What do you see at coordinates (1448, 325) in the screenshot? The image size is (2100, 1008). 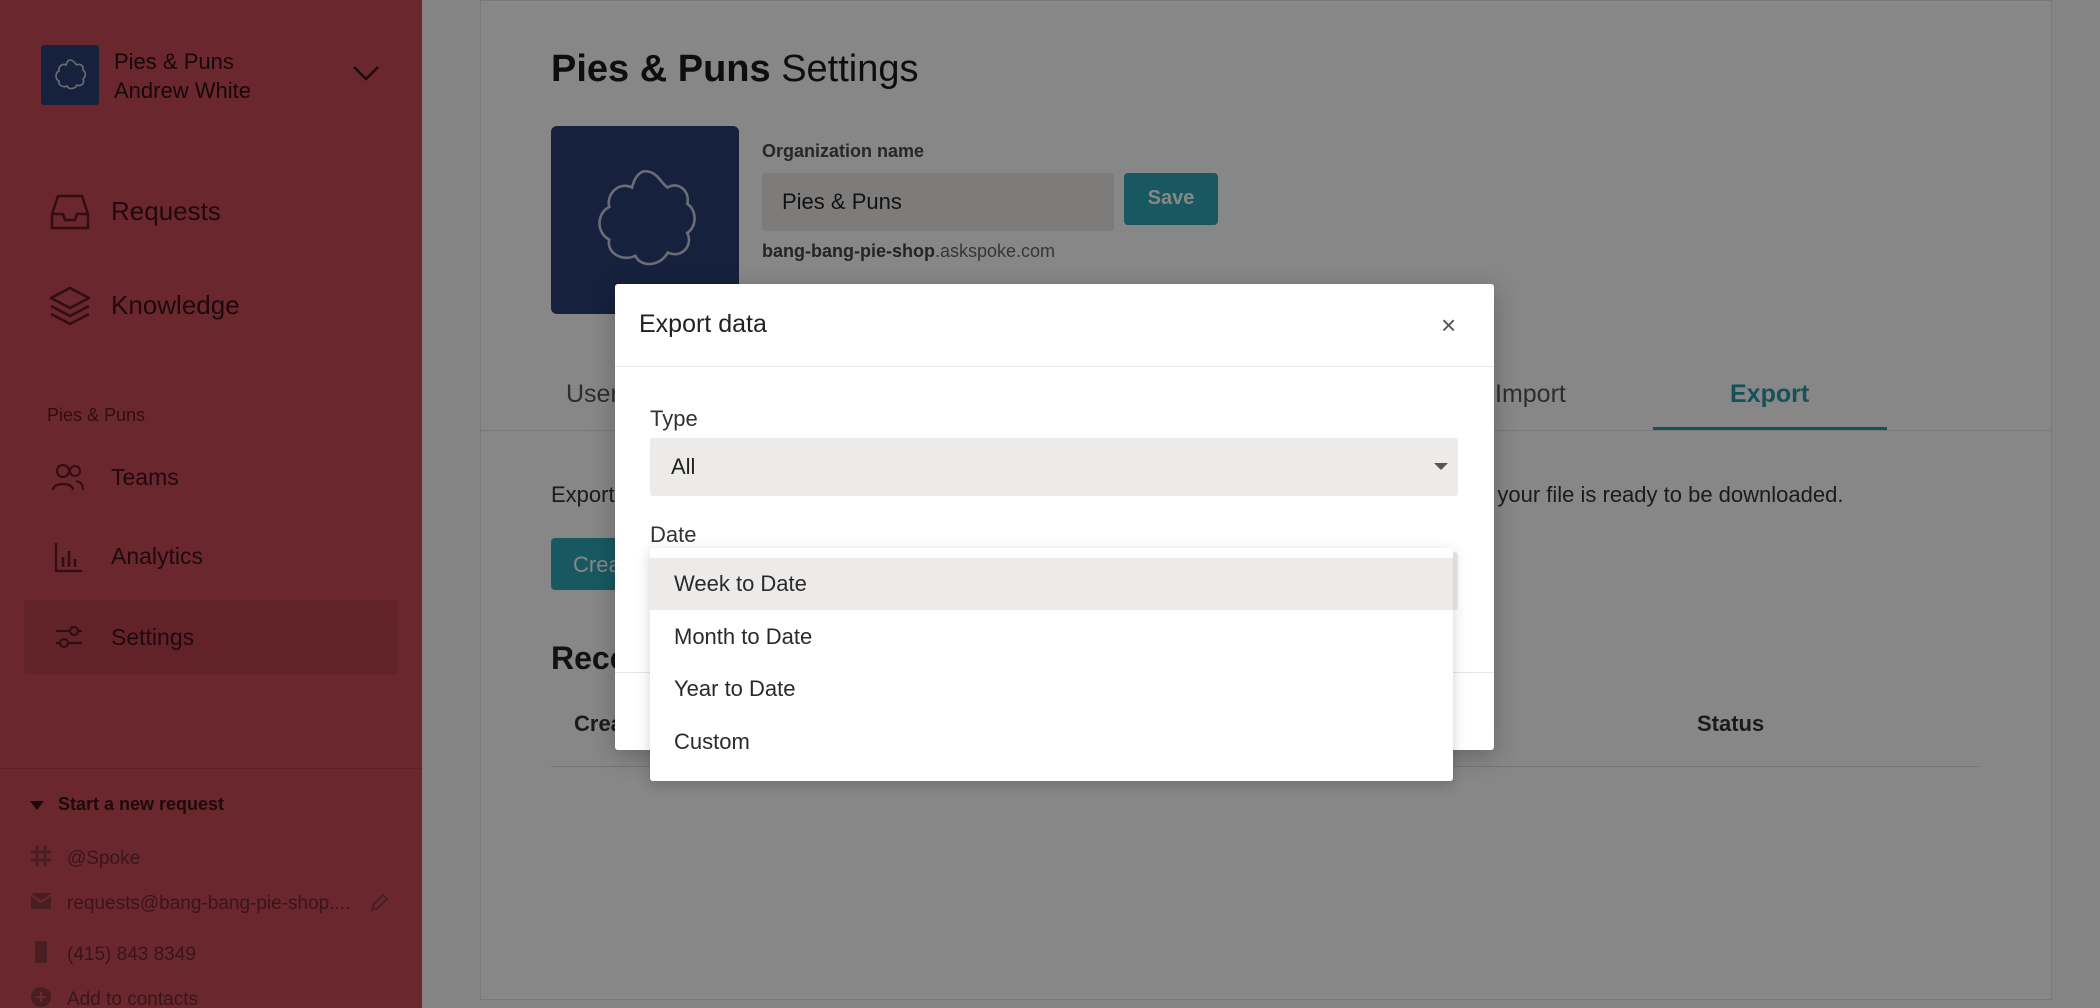 I see `close-icon: ×` at bounding box center [1448, 325].